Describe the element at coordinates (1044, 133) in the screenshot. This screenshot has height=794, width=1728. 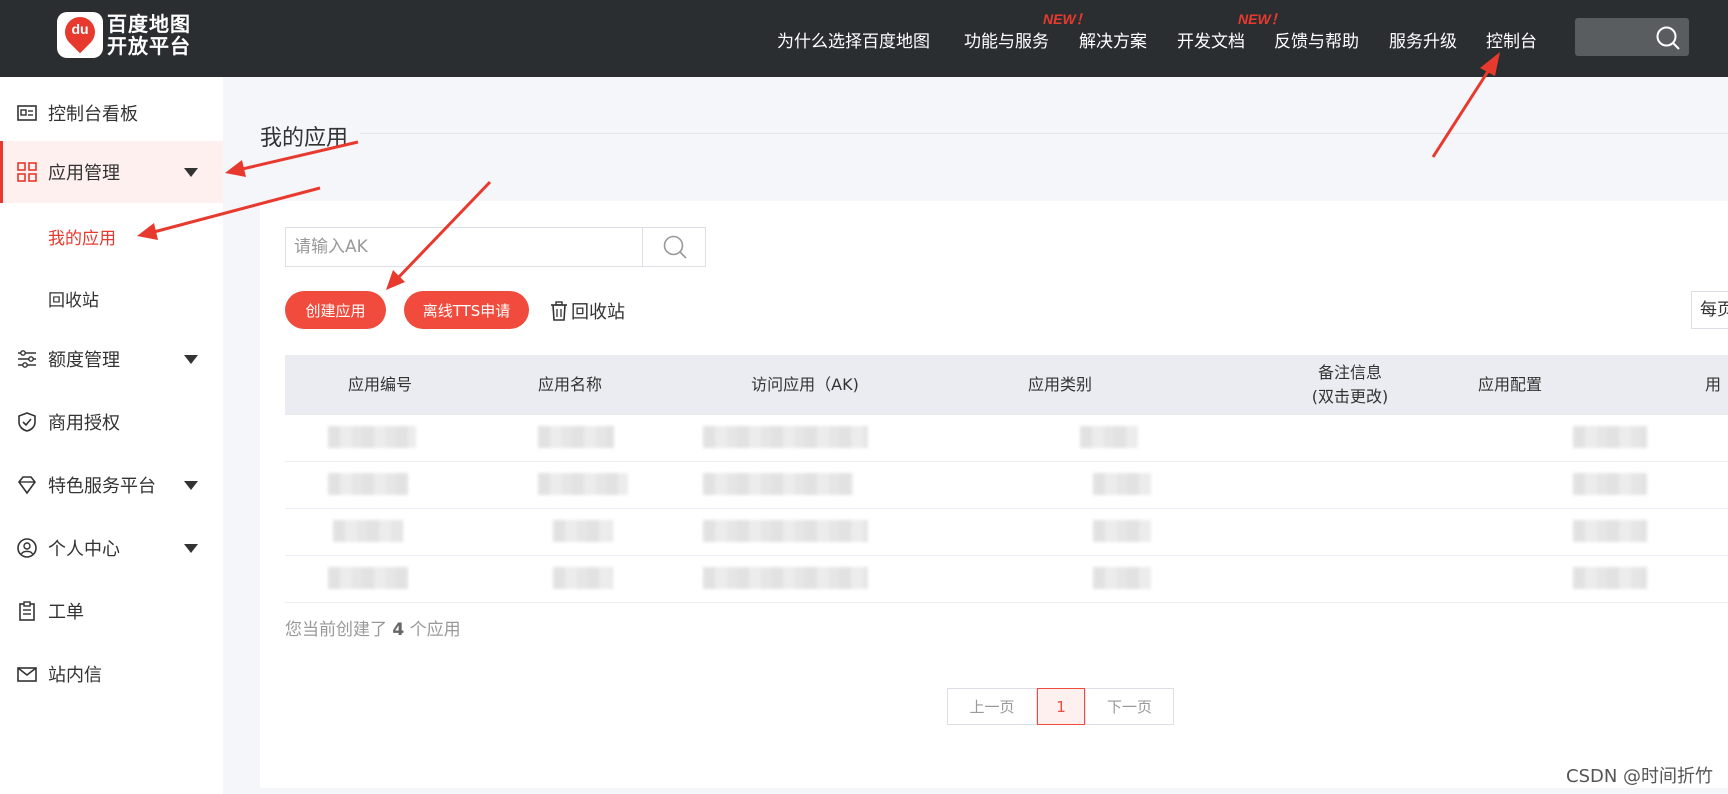
I see `title-divider` at that location.